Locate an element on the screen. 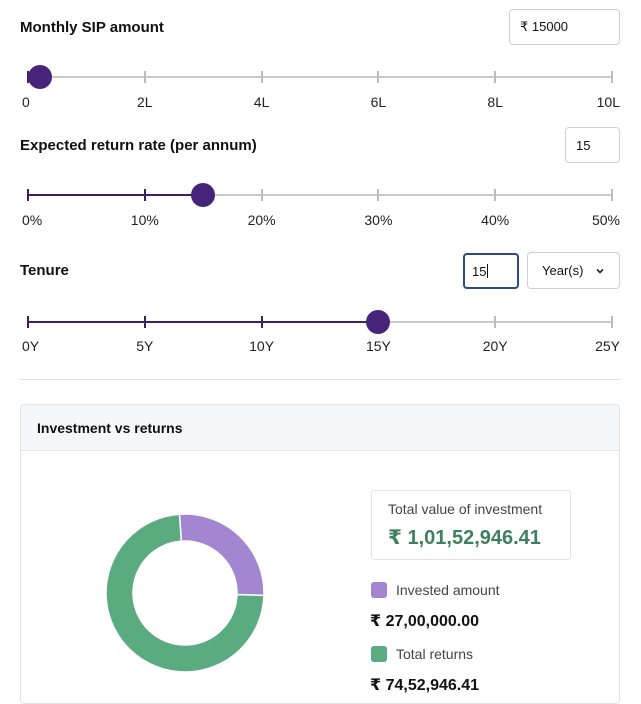  returns-swatch is located at coordinates (379, 654).